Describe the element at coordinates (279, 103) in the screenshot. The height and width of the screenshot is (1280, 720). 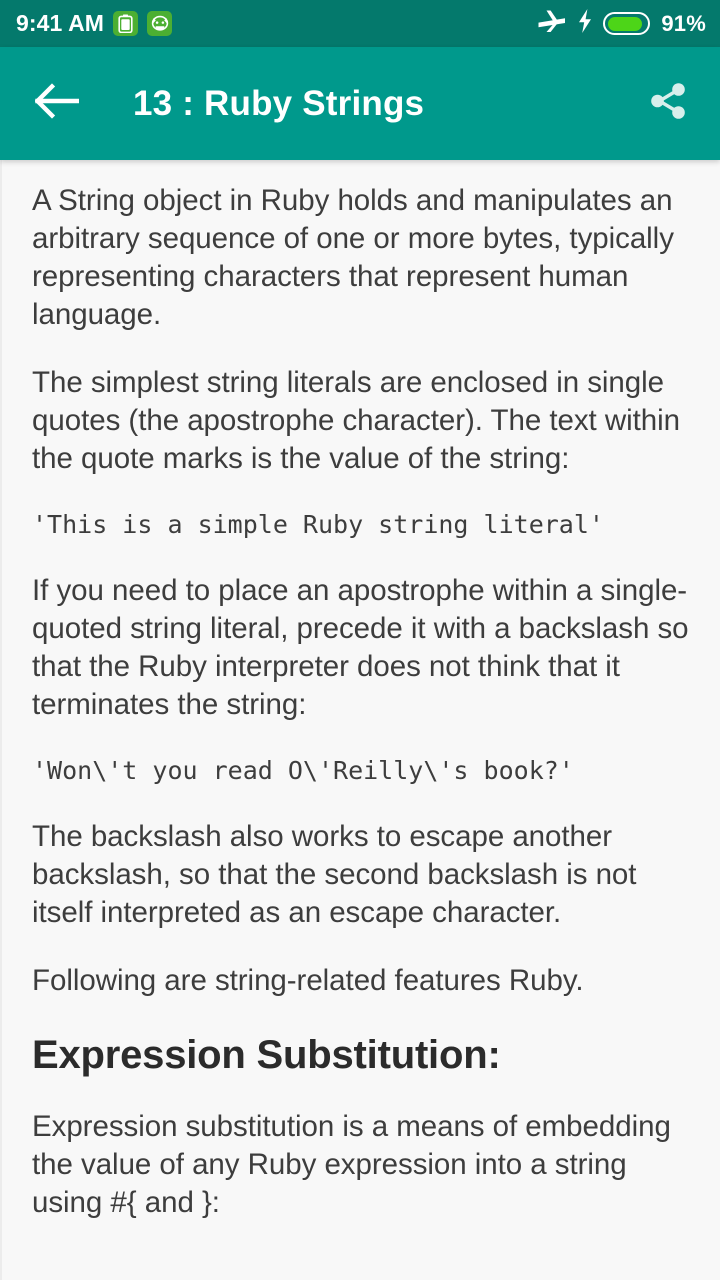
I see `page-title: 13 : Ruby Strings` at that location.